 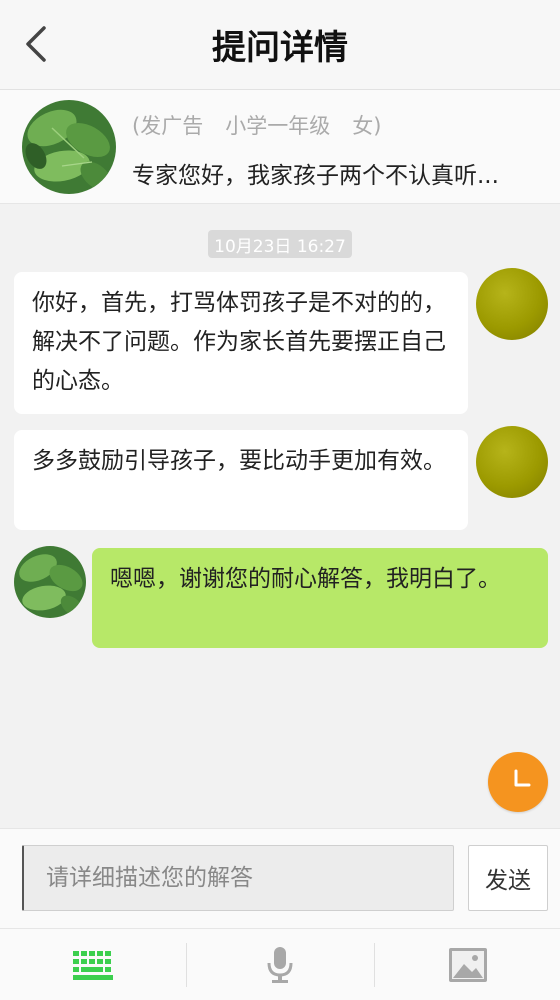 I want to click on question-meta: (发广告 小学一年级 女), so click(x=267, y=125).